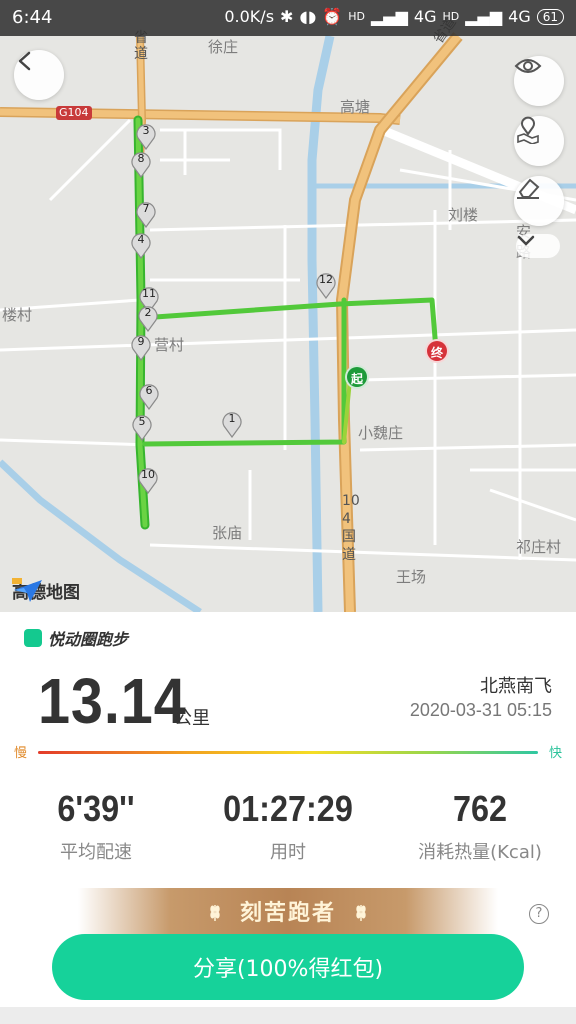 This screenshot has width=576, height=1024. Describe the element at coordinates (17, 315) in the screenshot. I see `map-label-loucun: 楼村` at that location.